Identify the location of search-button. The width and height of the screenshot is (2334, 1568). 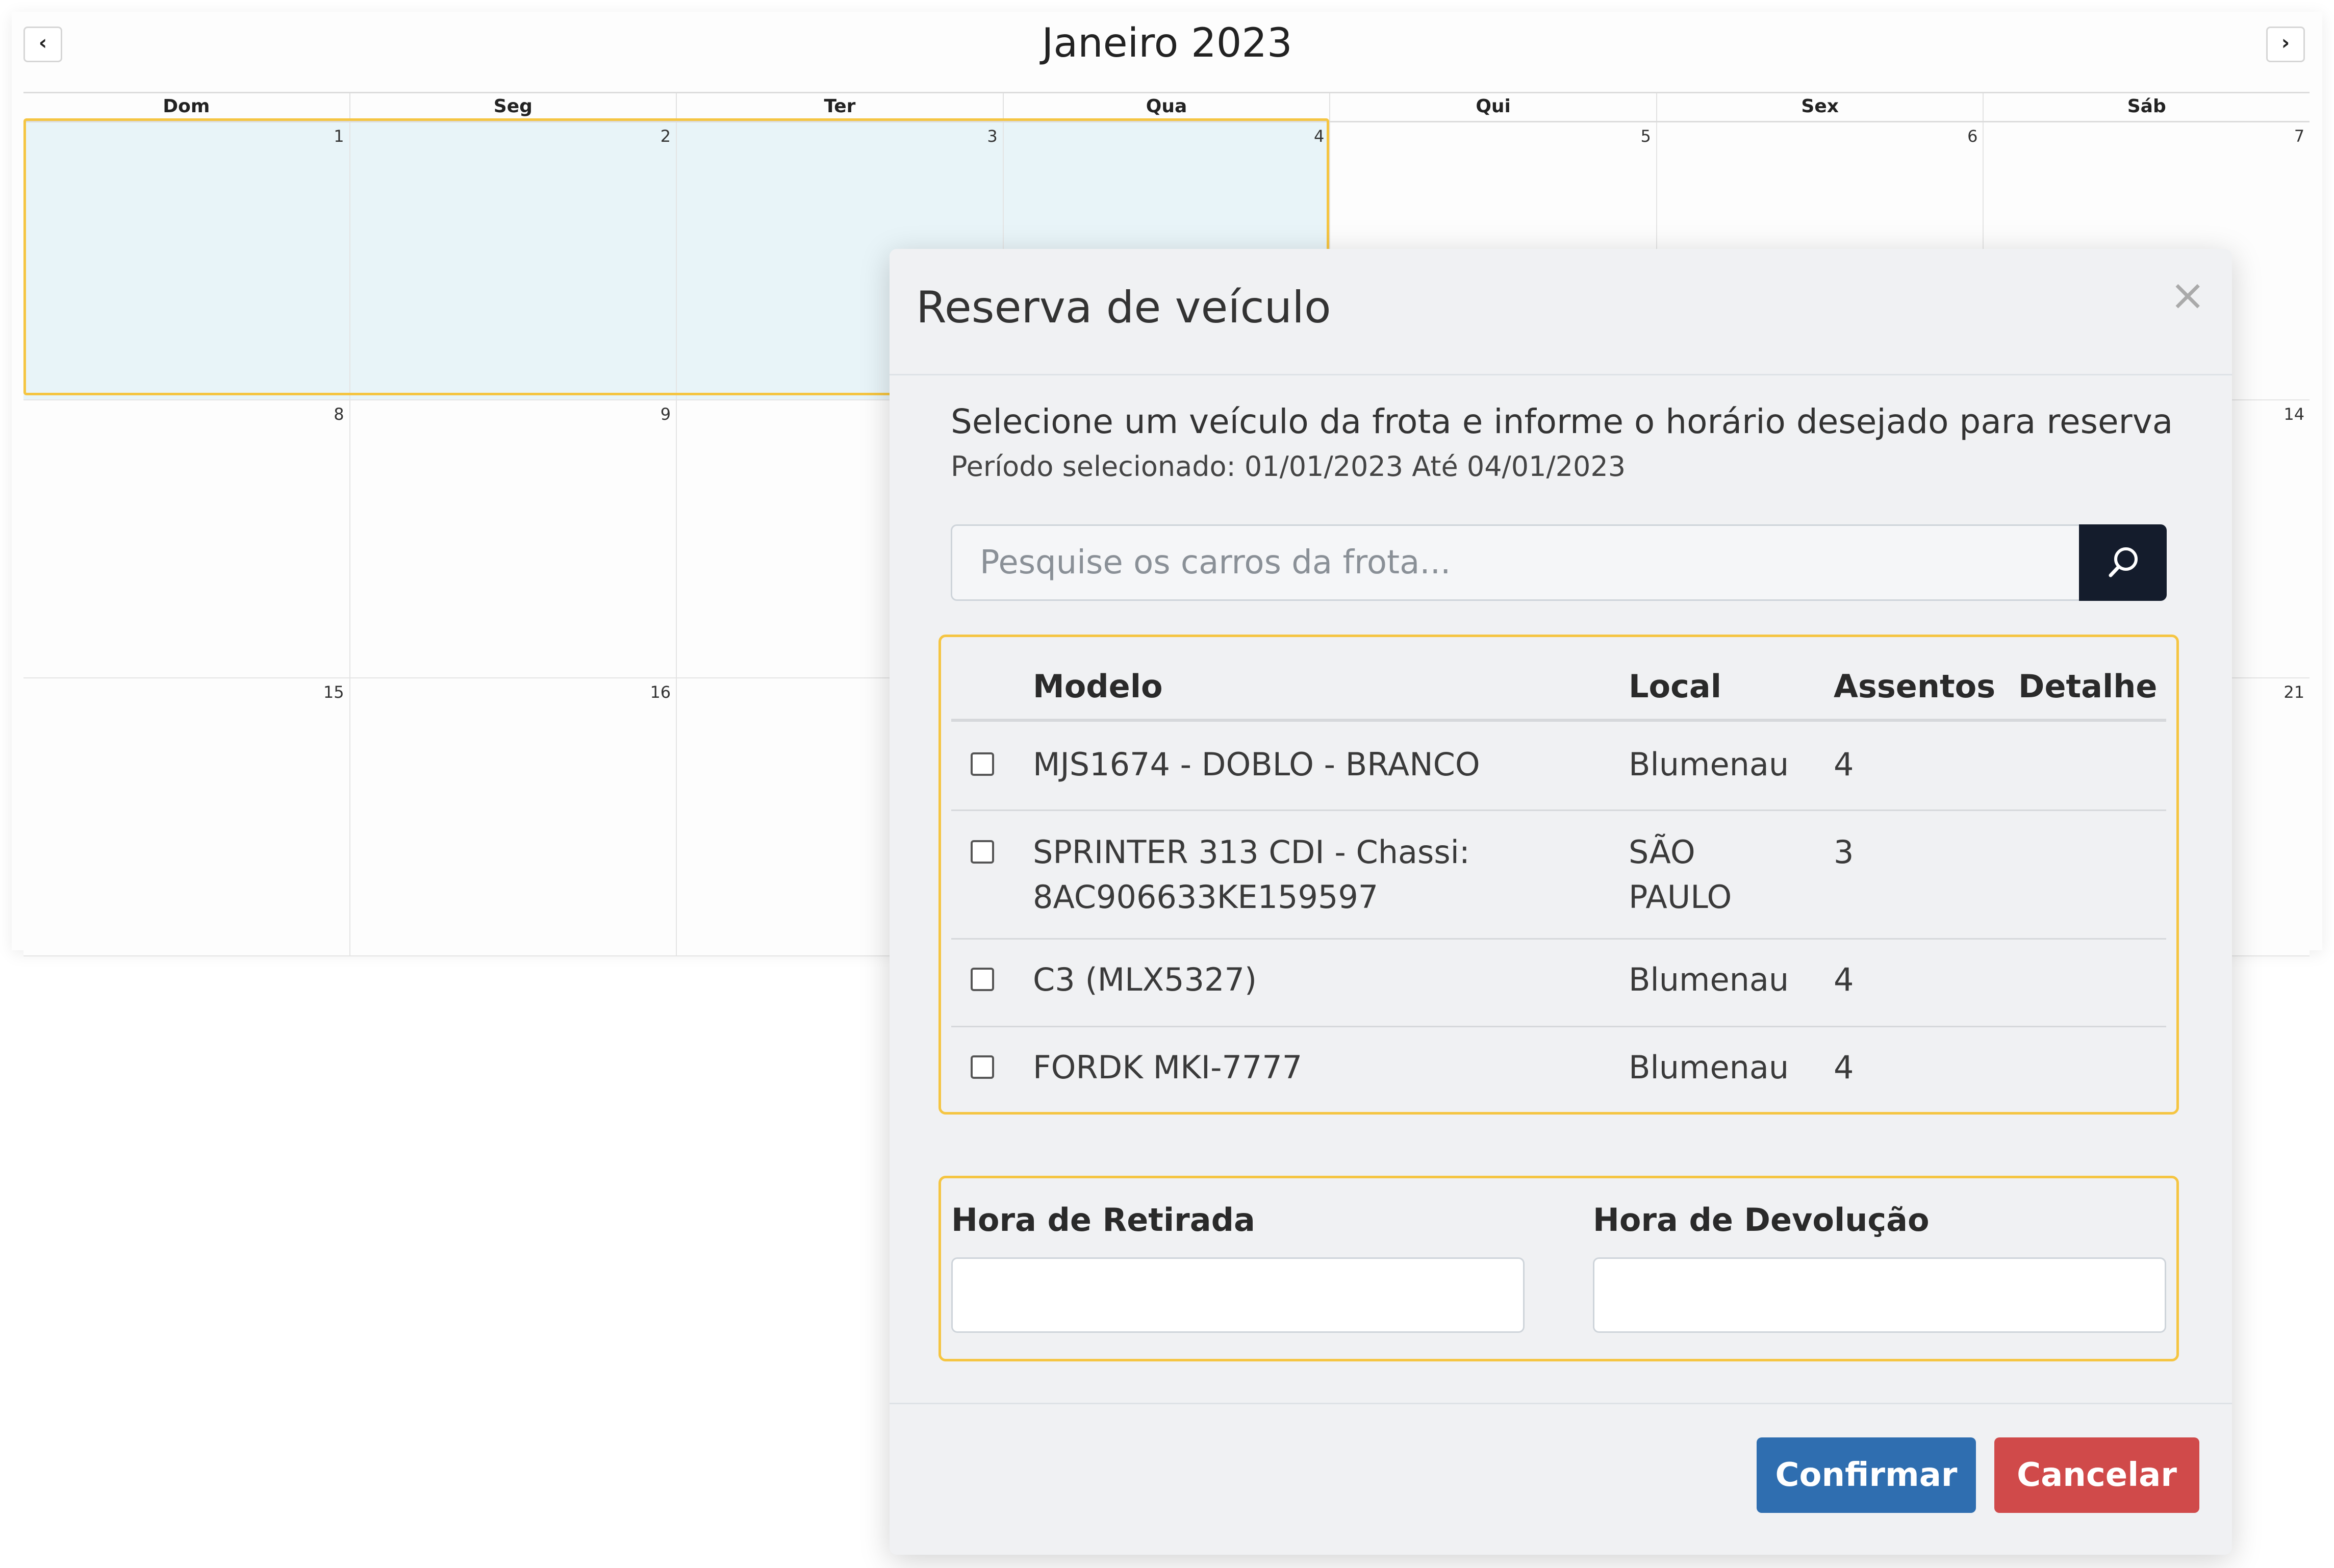
(2123, 562).